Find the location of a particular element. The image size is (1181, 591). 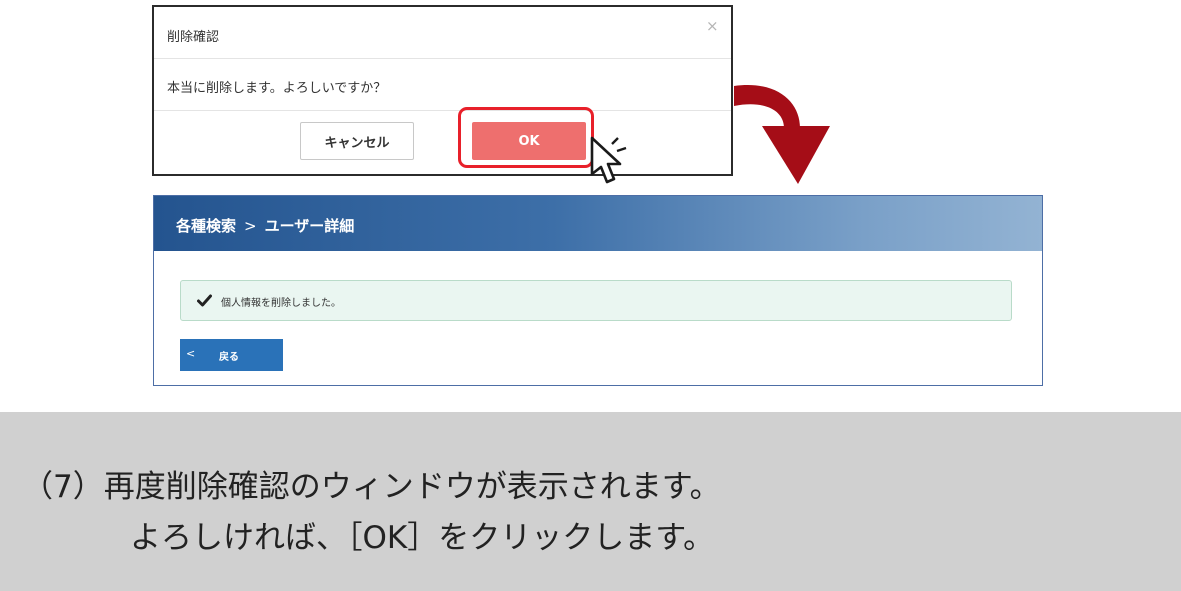

breadcrumb: 各種検索 > ユーザー詳細 is located at coordinates (265, 225).